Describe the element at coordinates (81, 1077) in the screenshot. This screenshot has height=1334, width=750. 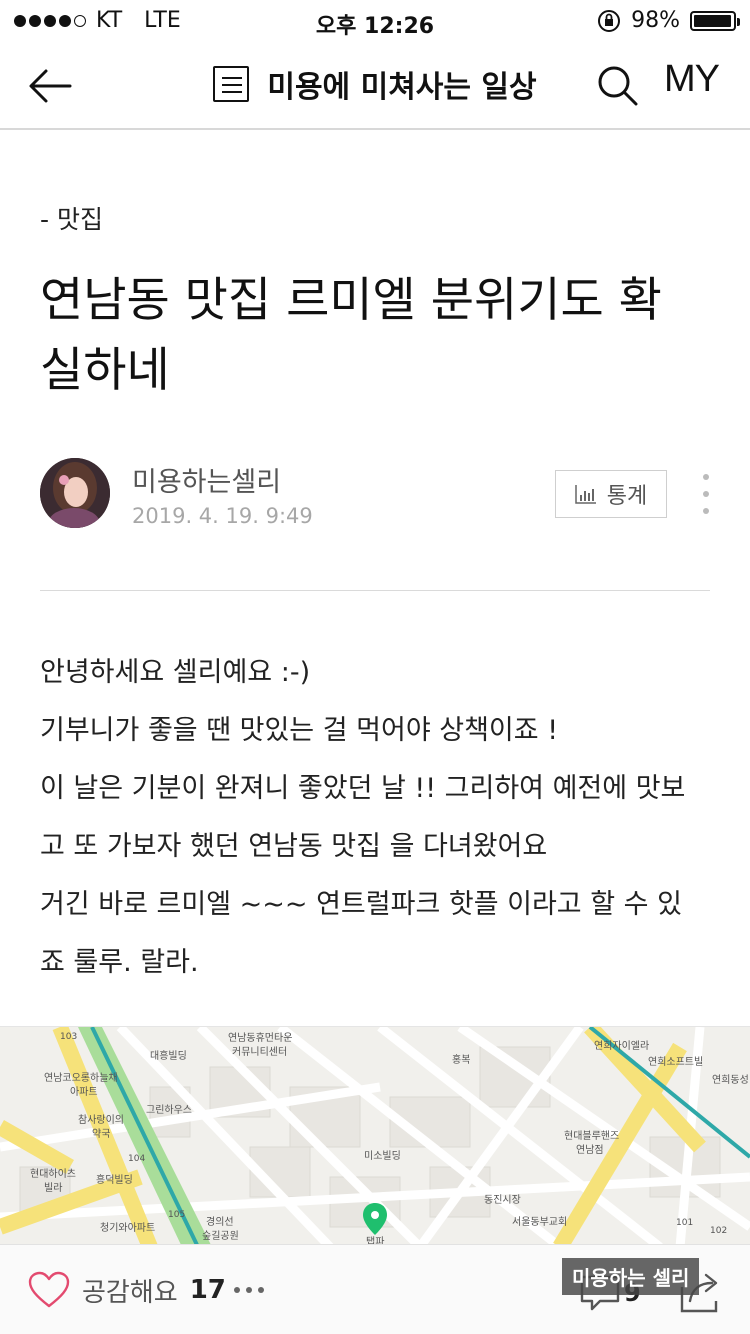
I see `map-label: 연남코오롱하늘채` at that location.